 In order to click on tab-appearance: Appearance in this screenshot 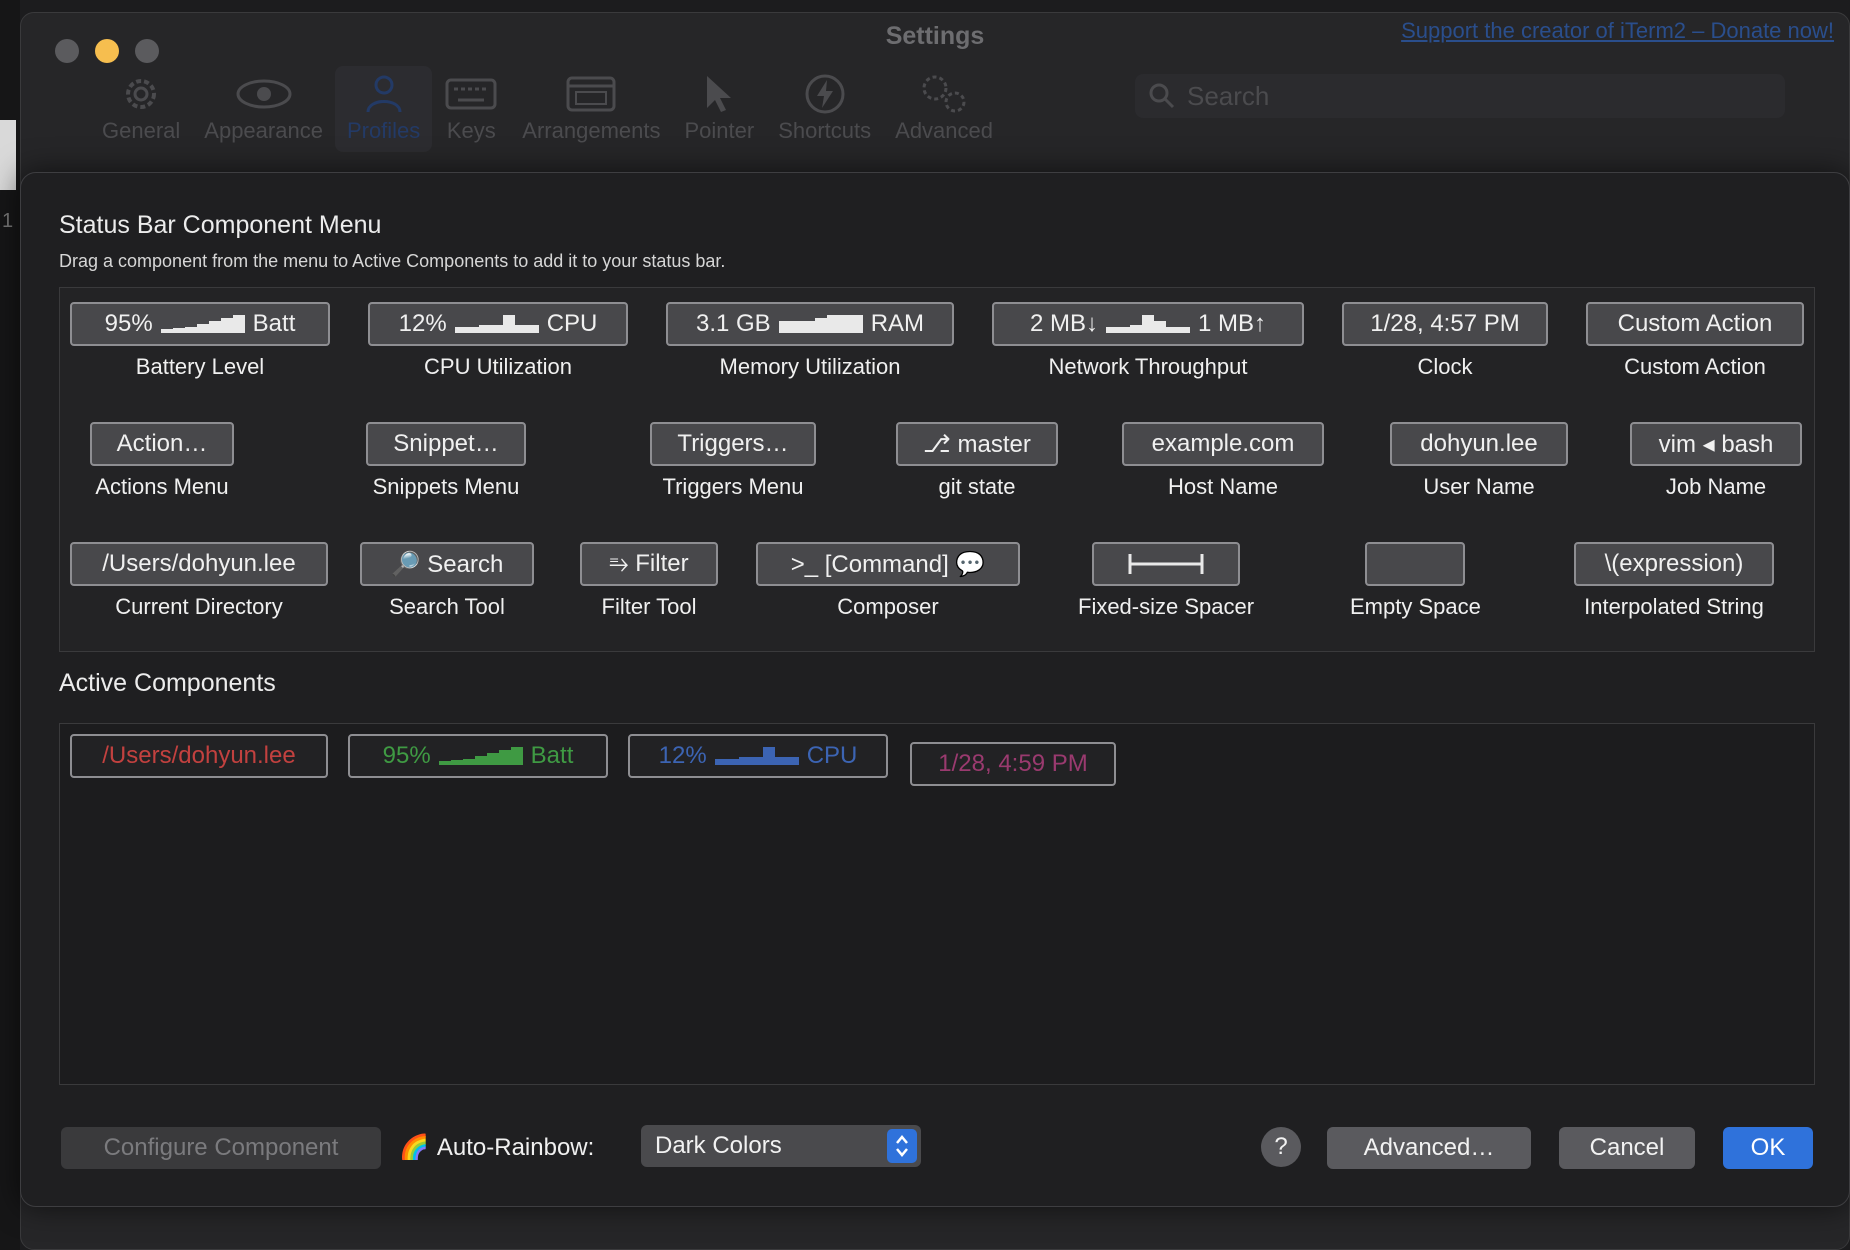, I will do `click(263, 109)`.